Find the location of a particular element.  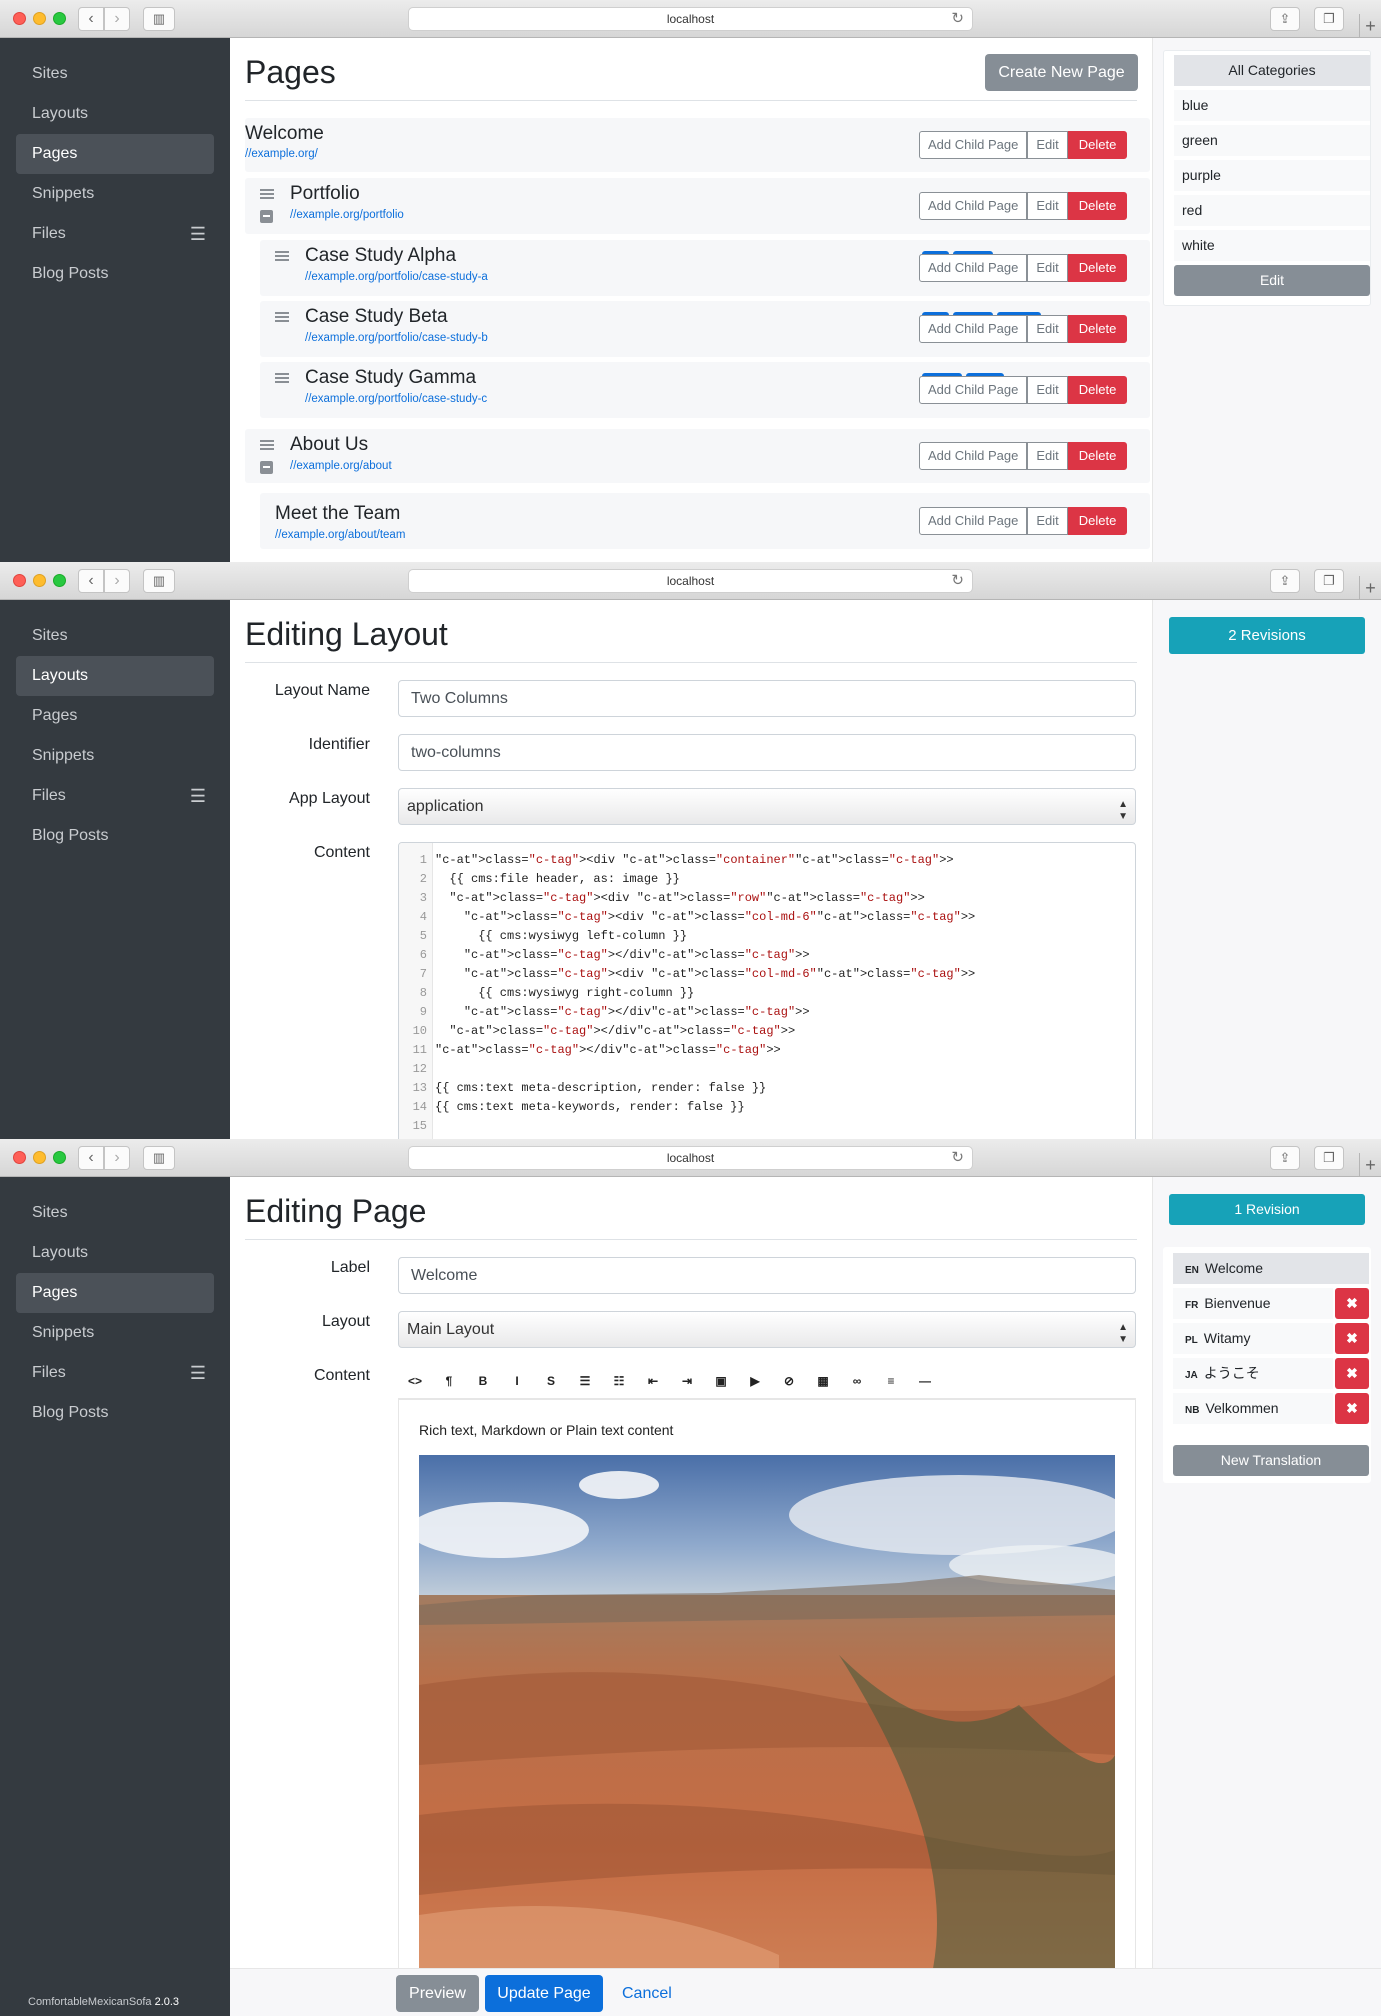

page-url-link: //example.org/portfolio is located at coordinates (347, 215).